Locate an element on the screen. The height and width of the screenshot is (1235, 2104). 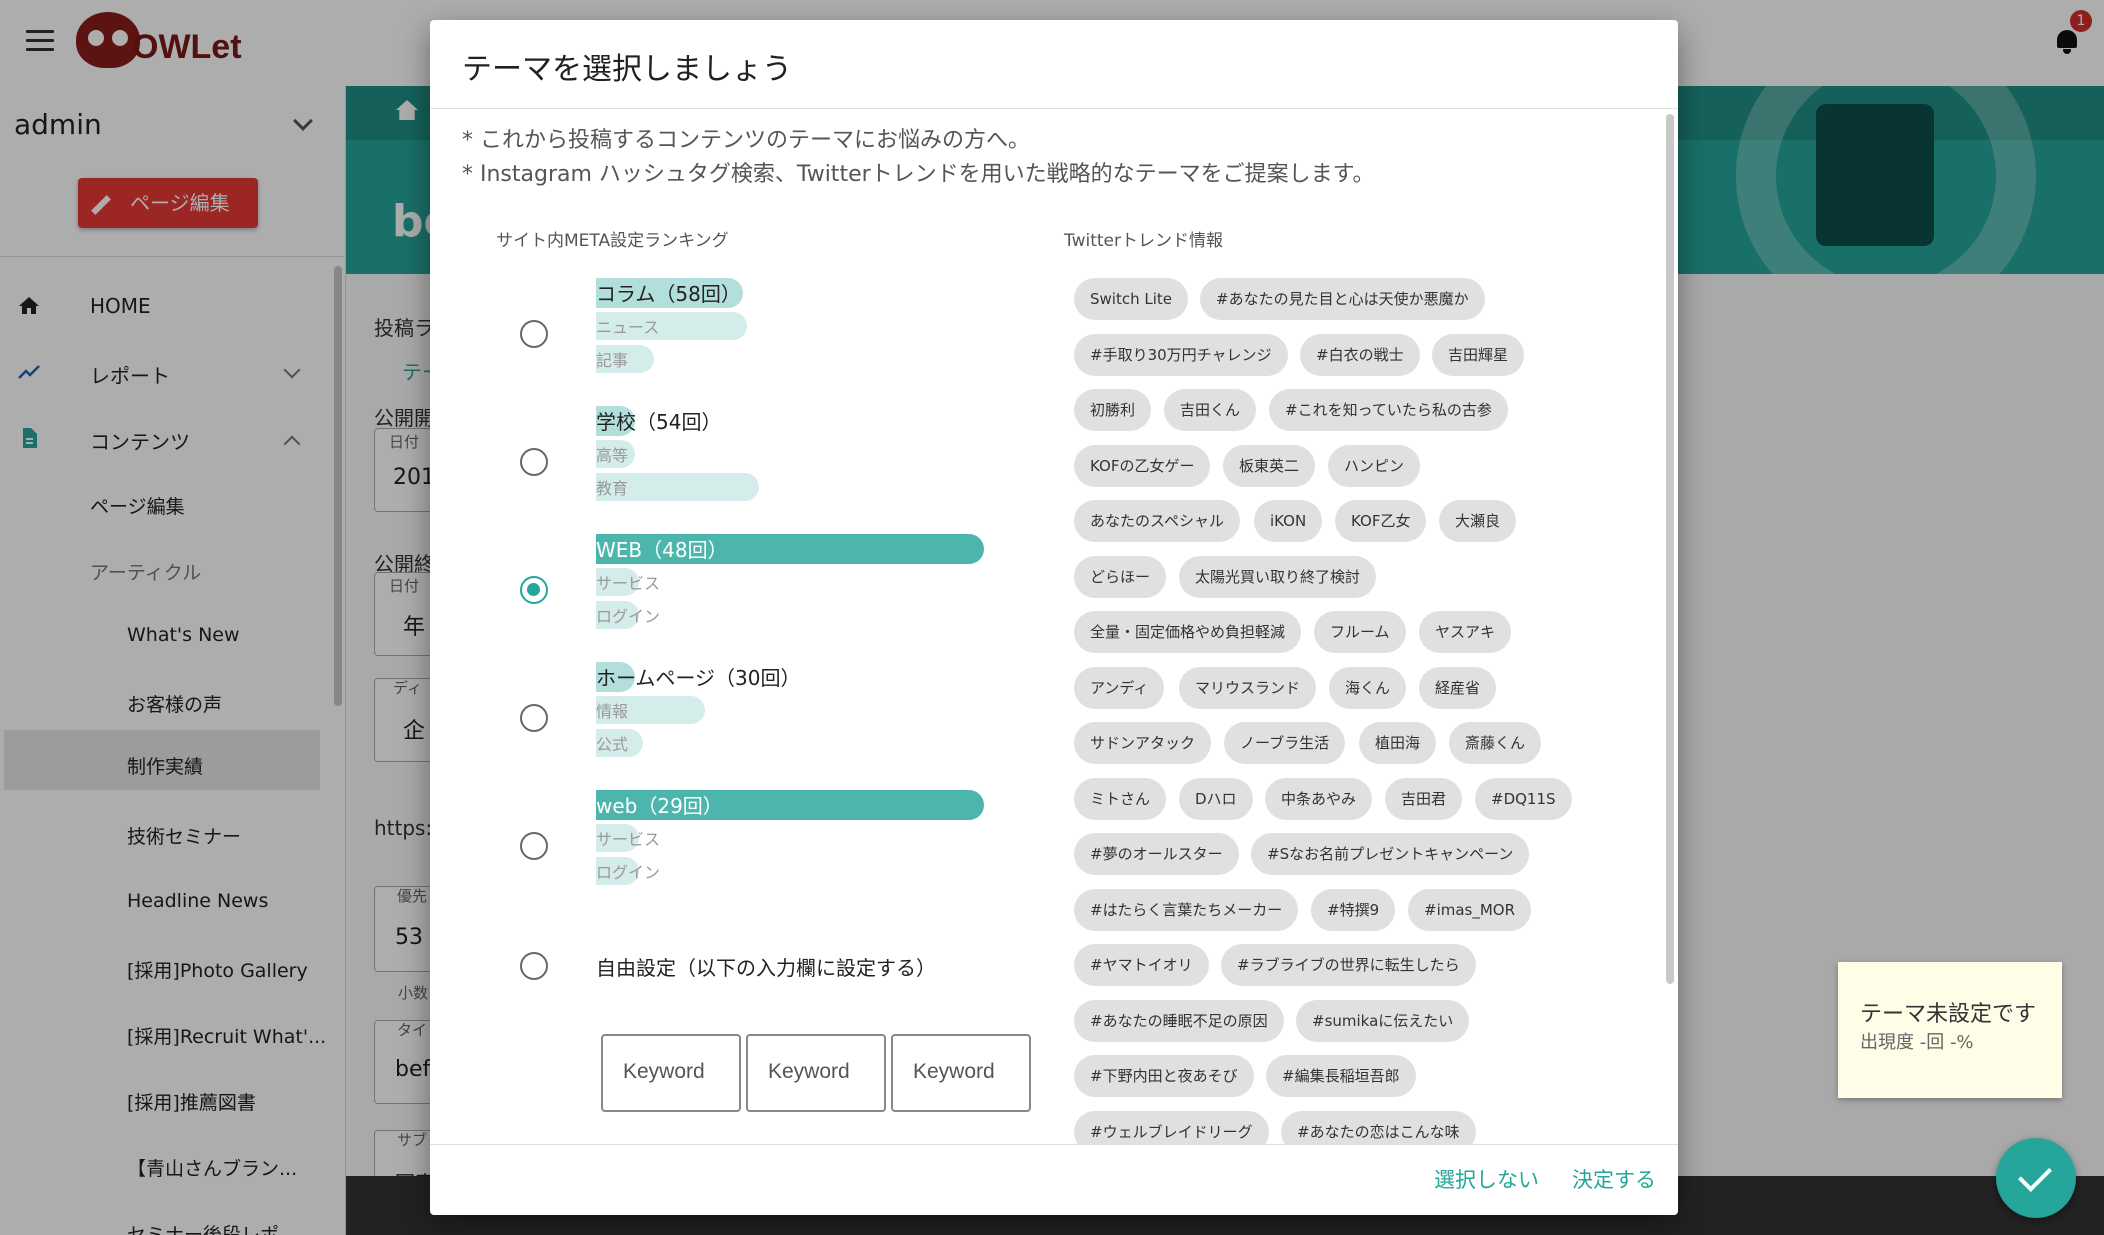
trend-chip: #ウェルブレイドリーグ is located at coordinates (1171, 1127).